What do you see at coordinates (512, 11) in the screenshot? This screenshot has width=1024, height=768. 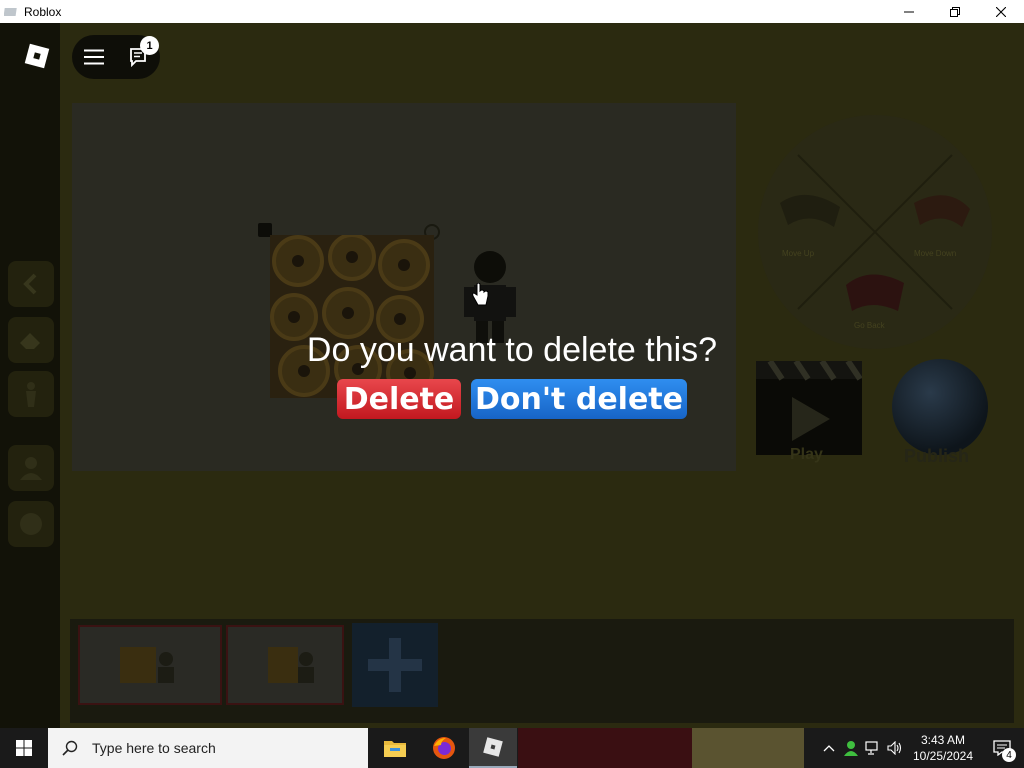 I see `window-titlebar: Roblox` at bounding box center [512, 11].